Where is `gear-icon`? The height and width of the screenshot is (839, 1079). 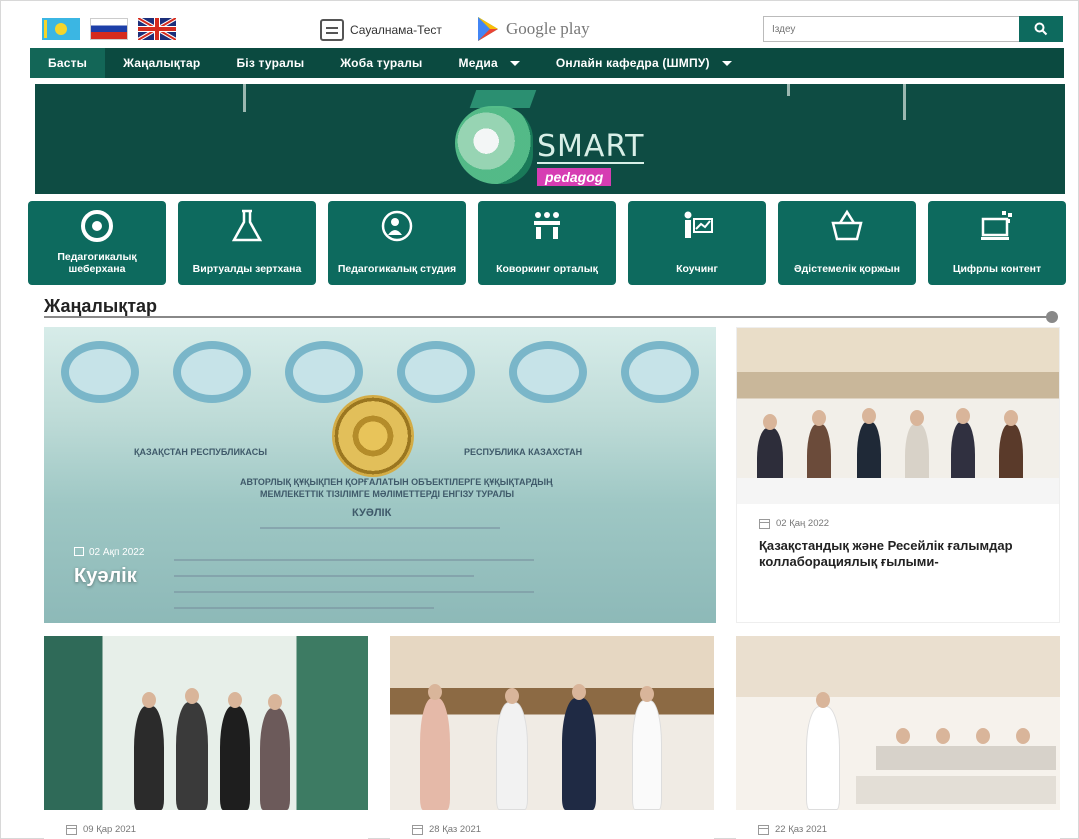 gear-icon is located at coordinates (97, 226).